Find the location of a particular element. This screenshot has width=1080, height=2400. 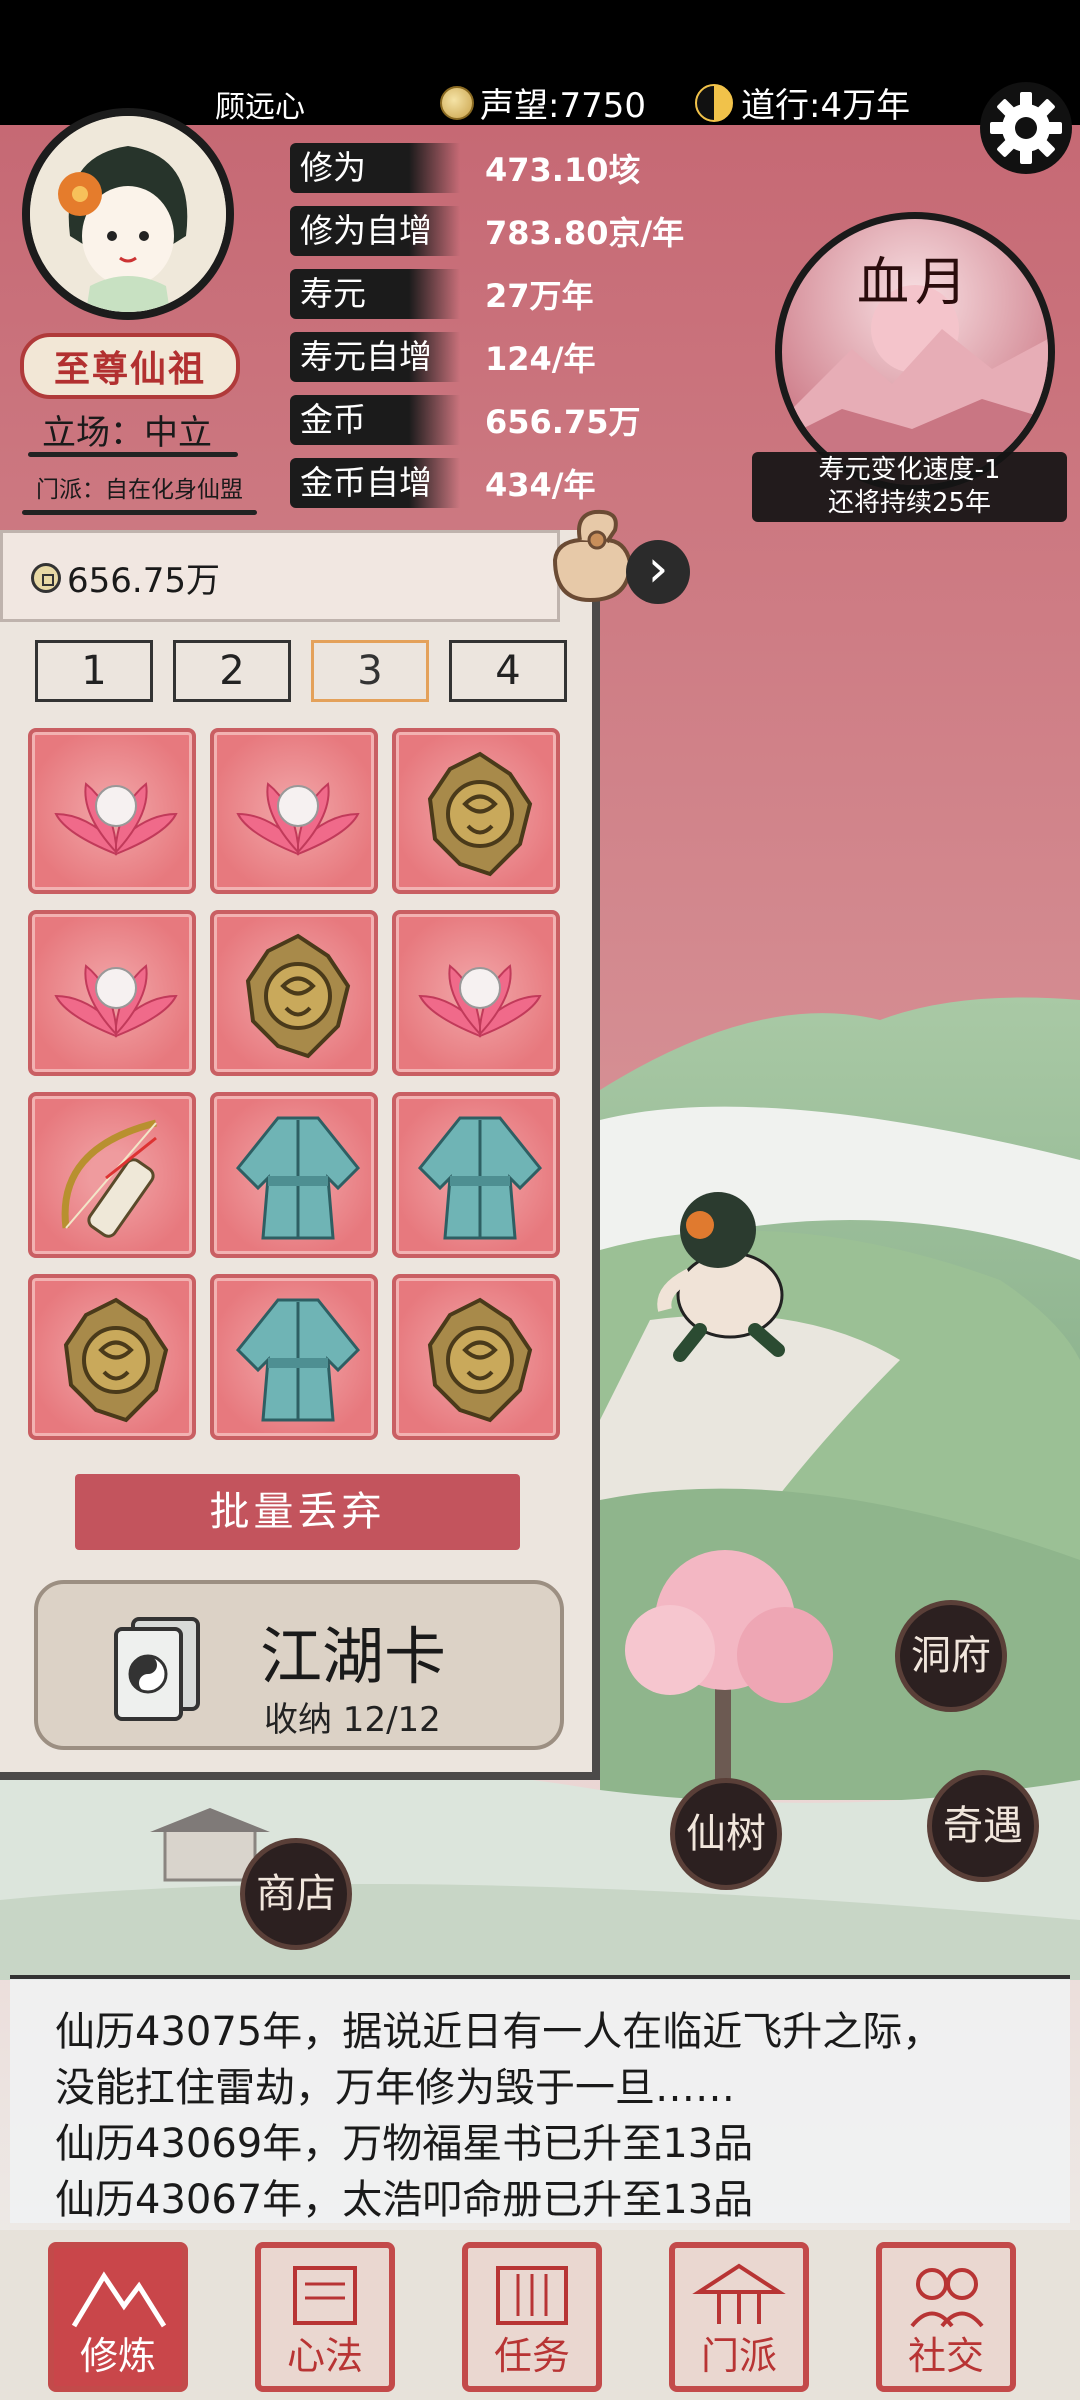

immortal-tree-button: 仙树 is located at coordinates (726, 1834).